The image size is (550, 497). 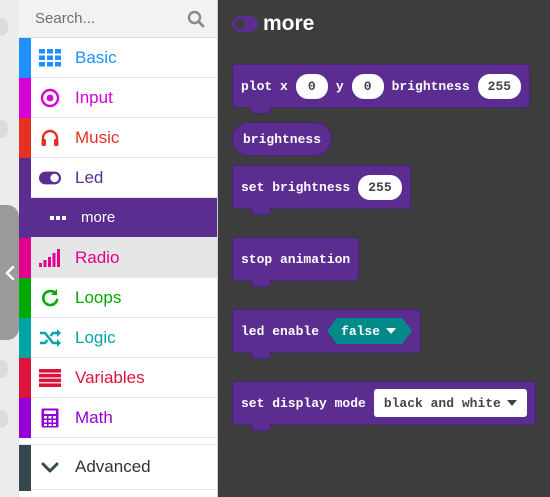 I want to click on search-icon, so click(x=196, y=19).